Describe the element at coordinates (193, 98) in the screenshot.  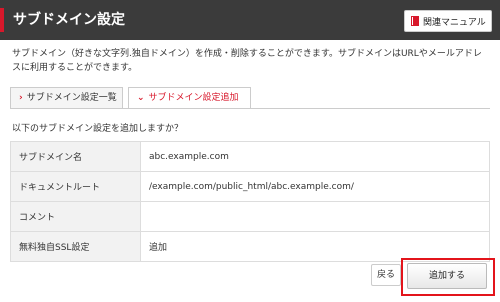
I see `tab-subdomain-add-label: サブドメイン設定追加` at that location.